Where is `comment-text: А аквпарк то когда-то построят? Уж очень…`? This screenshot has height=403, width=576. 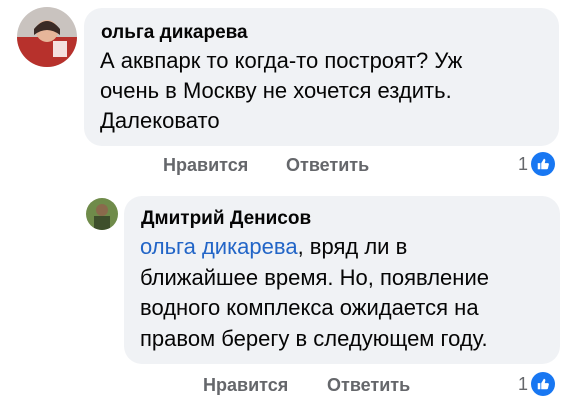 comment-text: А аквпарк то когда-то построят? Уж очень… is located at coordinates (281, 91).